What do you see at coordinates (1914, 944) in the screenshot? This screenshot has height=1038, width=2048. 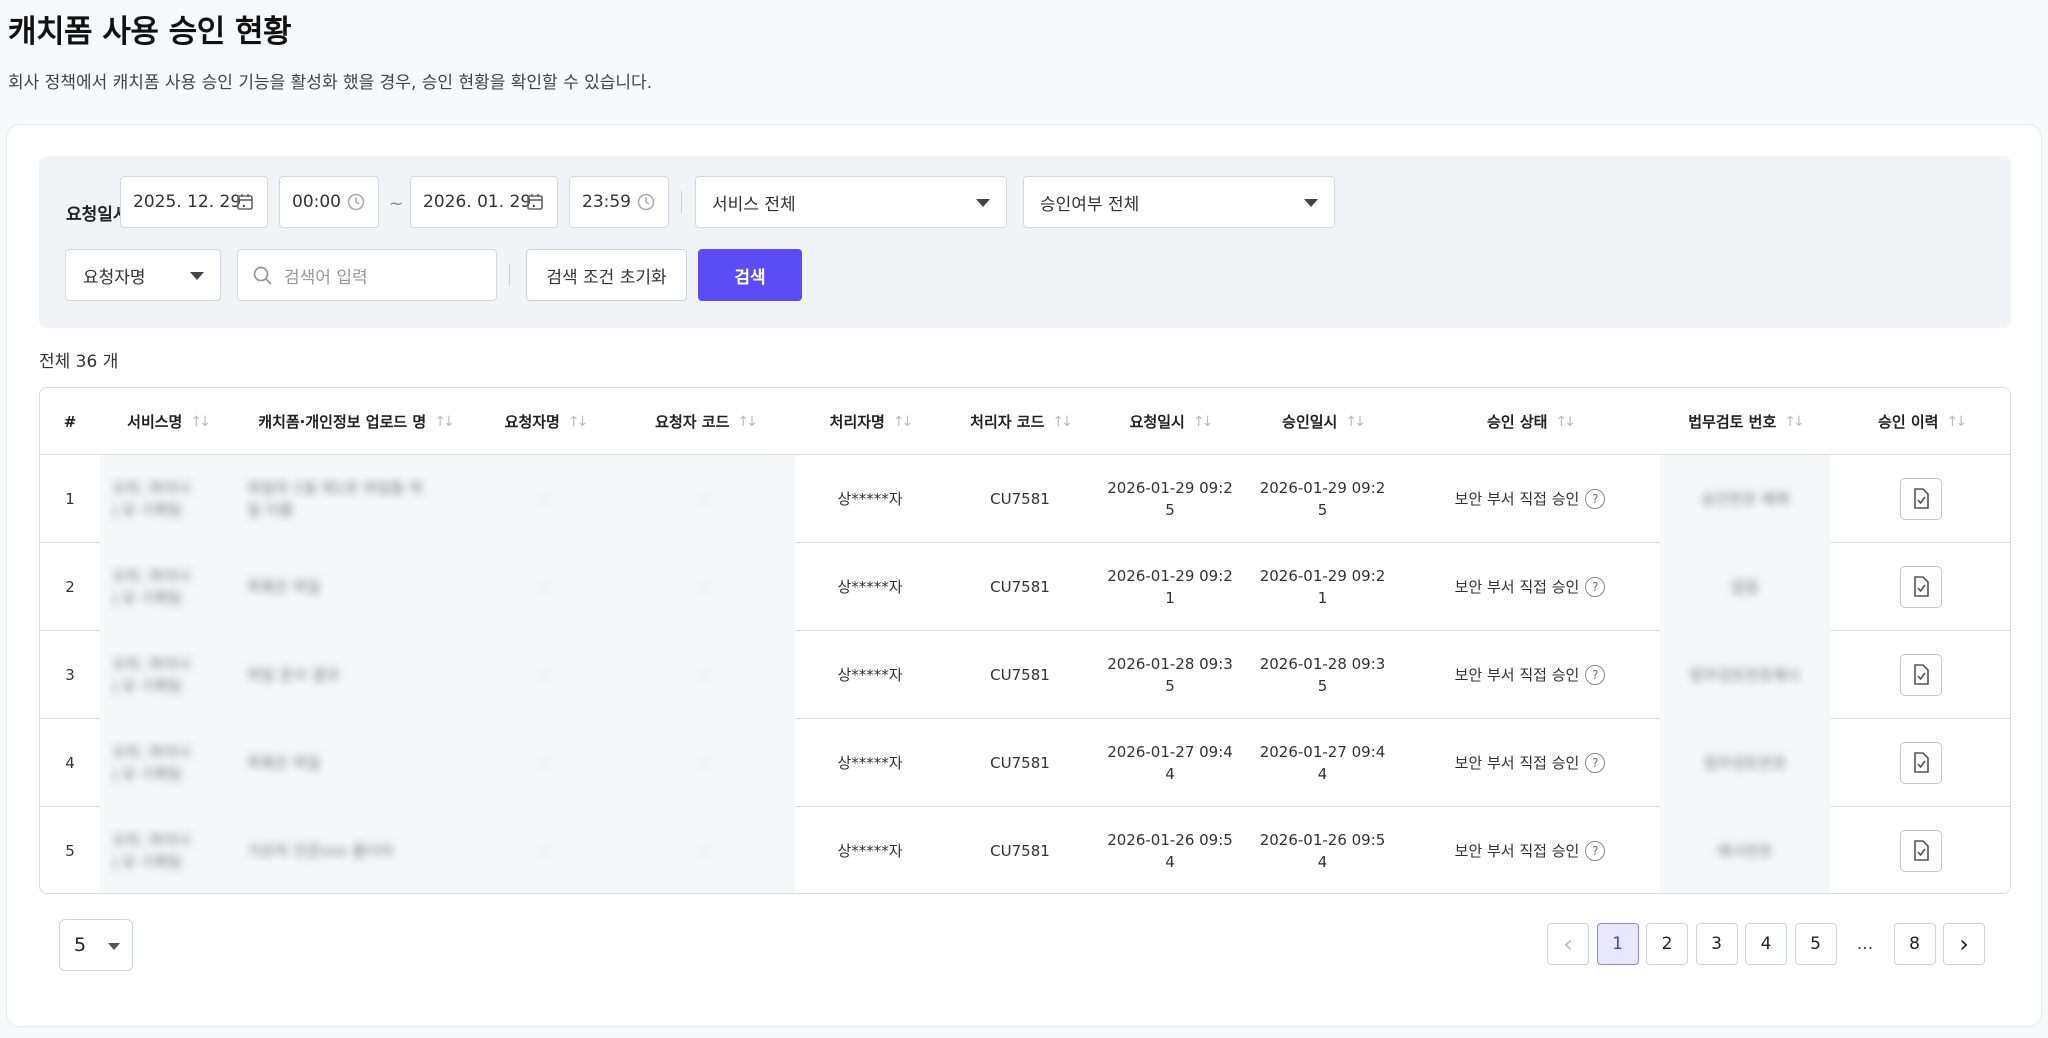 I see `page-8-button: 8` at bounding box center [1914, 944].